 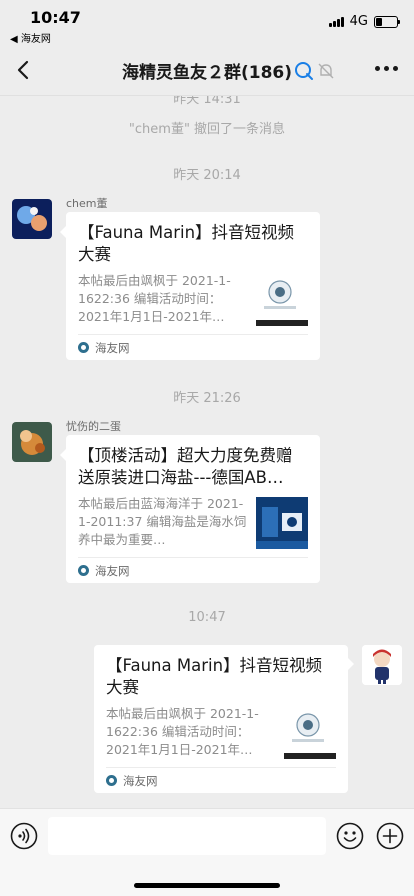 What do you see at coordinates (207, 101) in the screenshot?
I see `time-divider: 昨天 14:31` at bounding box center [207, 101].